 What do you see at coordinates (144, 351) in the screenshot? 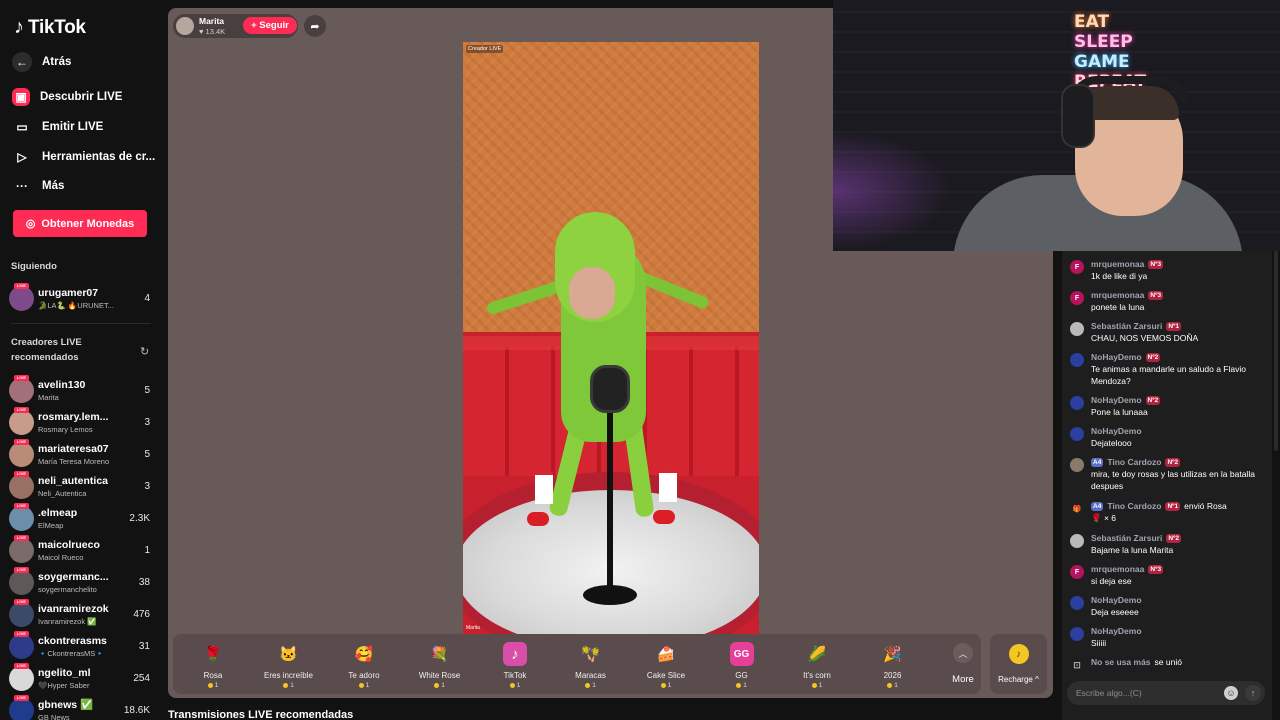
I see `refresh-icon: ↻` at bounding box center [144, 351].